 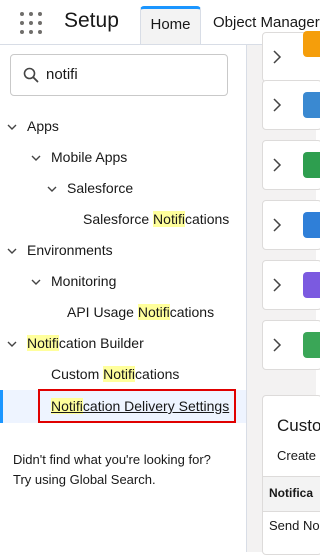 I want to click on tree-item-salesforce-notifications: Salesforce Notifications, so click(x=156, y=219).